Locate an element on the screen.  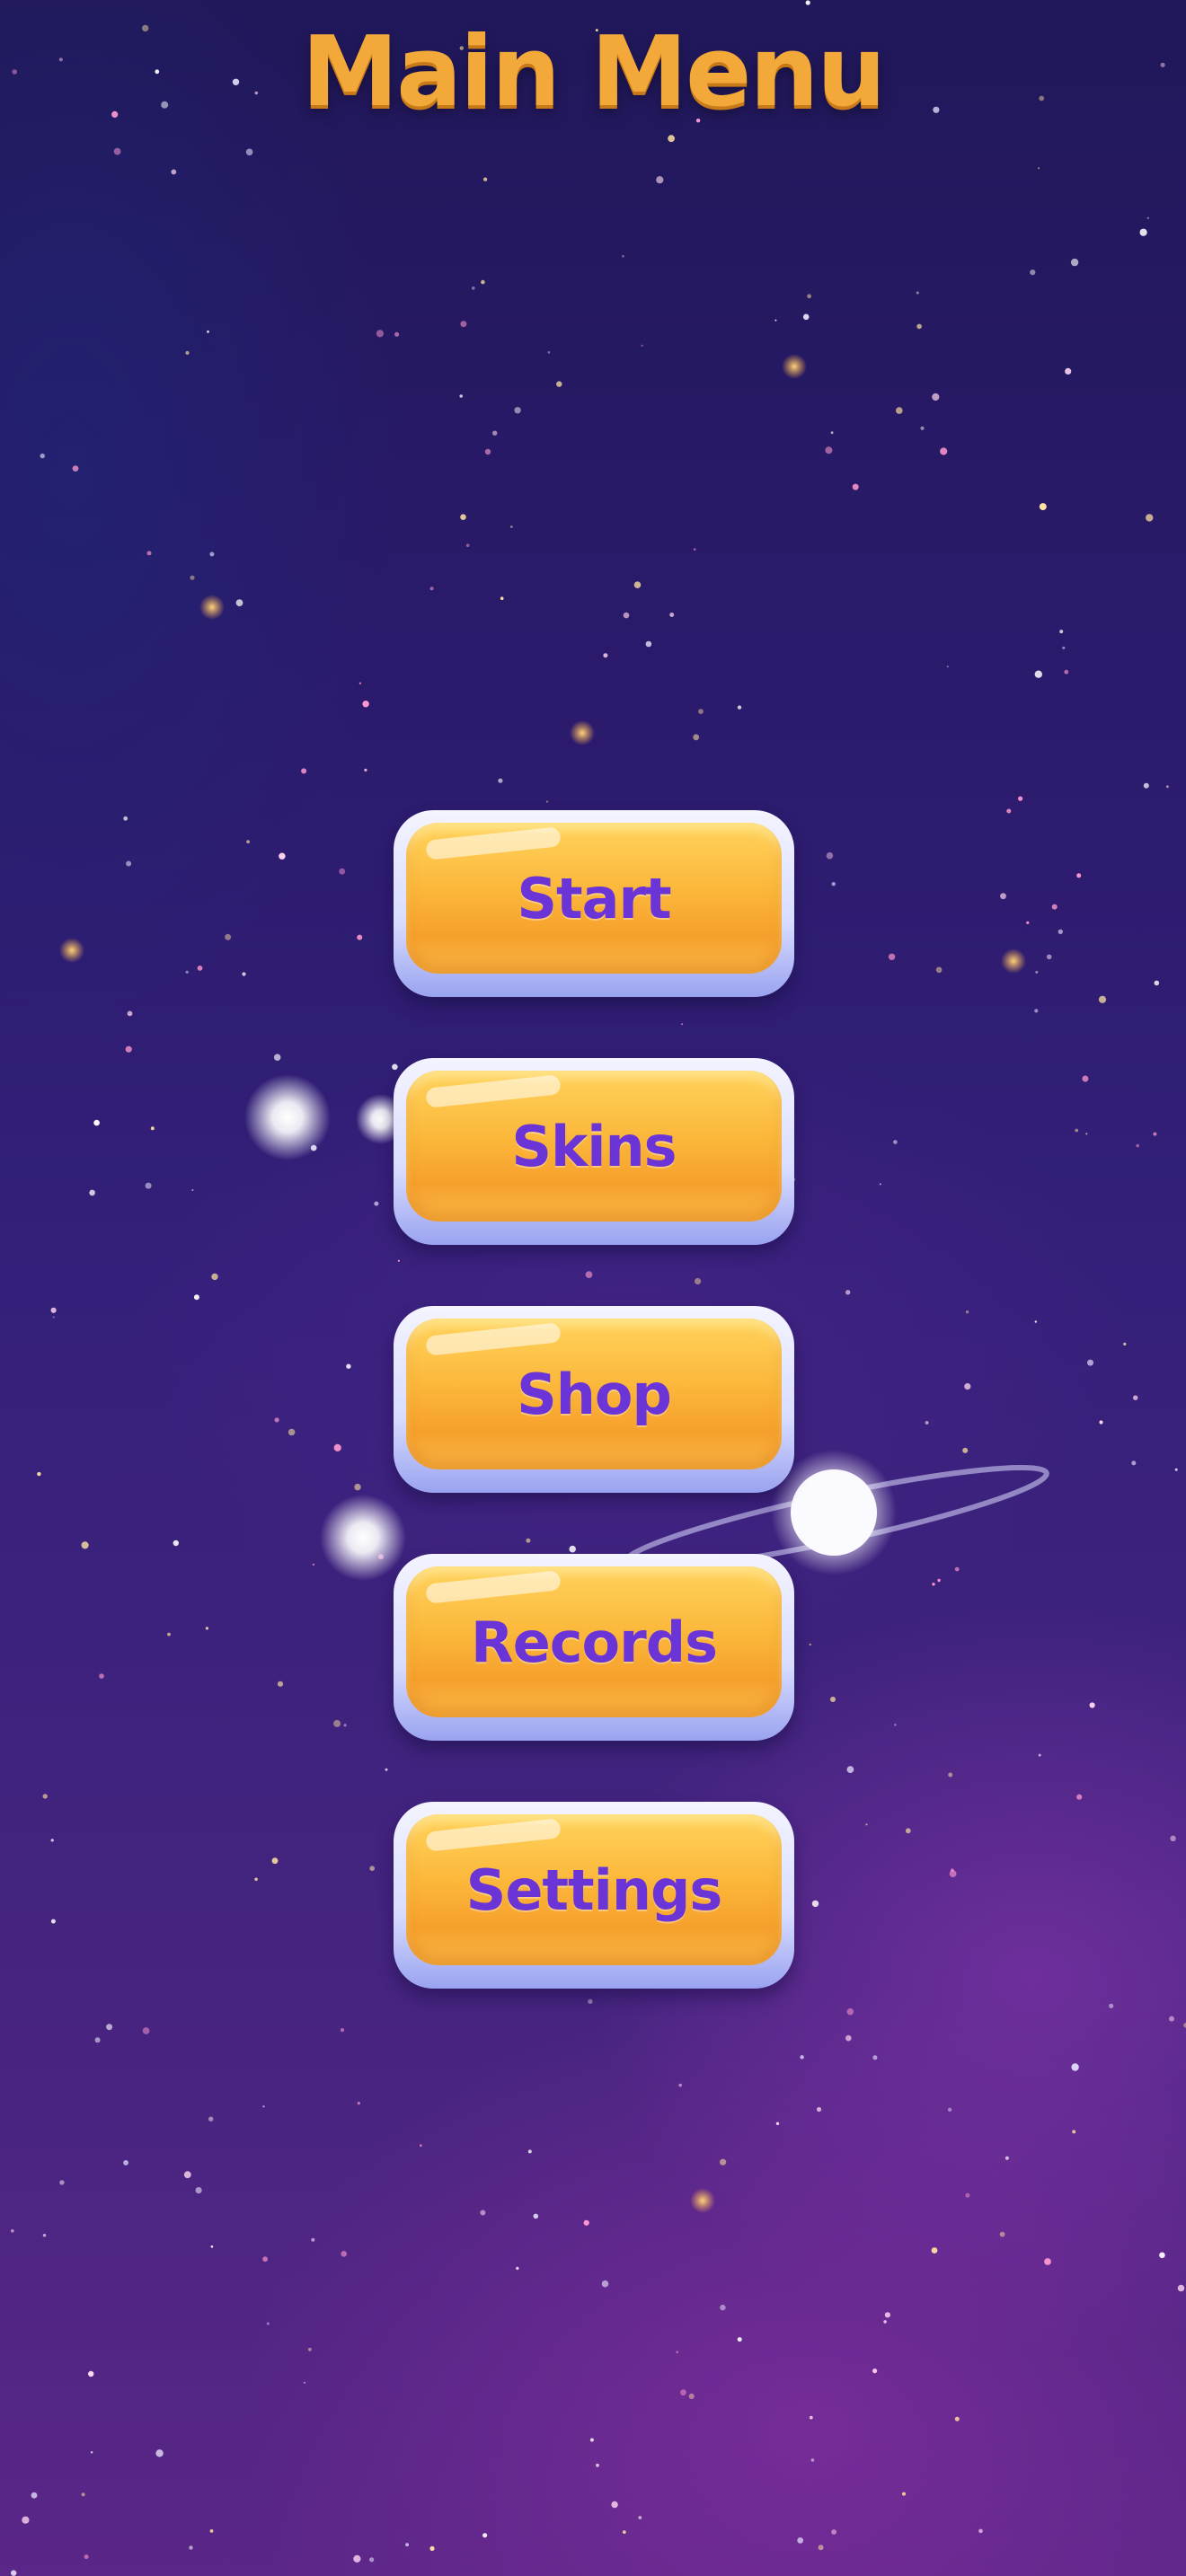
settings-button: Settings is located at coordinates (594, 1895).